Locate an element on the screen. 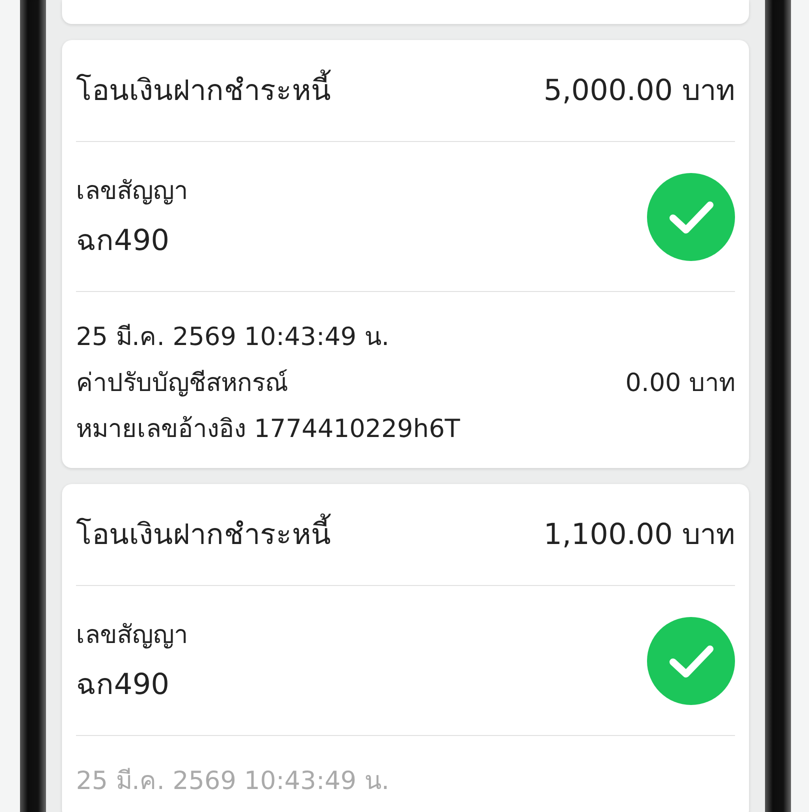  fine-label: ค่าปรับบัญชีสหกรณ์ is located at coordinates (182, 383).